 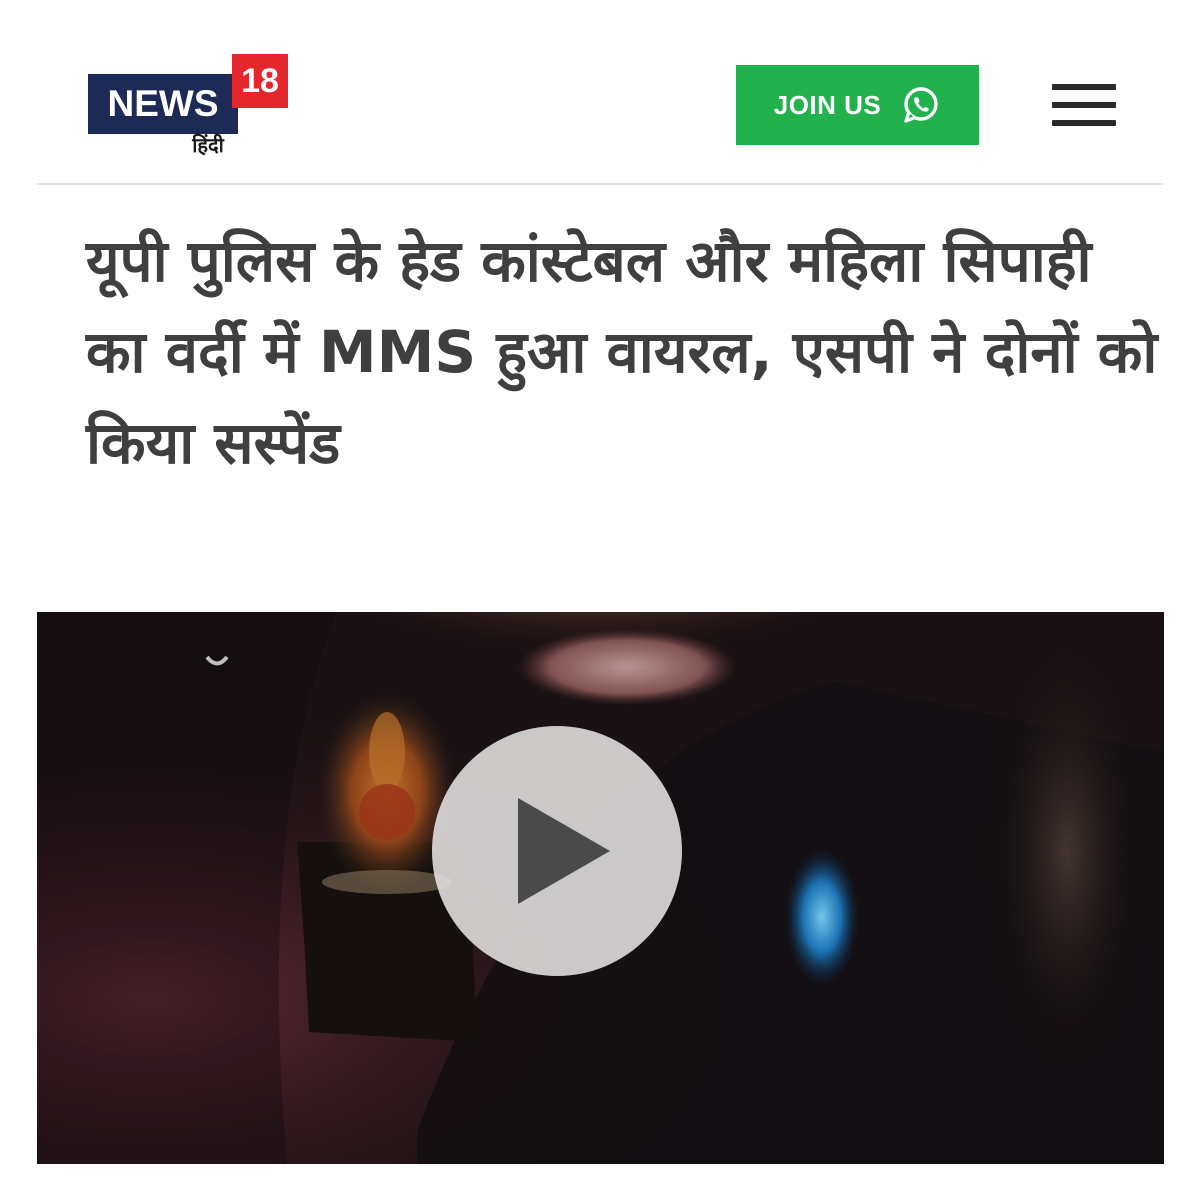 I want to click on play-button, so click(x=557, y=851).